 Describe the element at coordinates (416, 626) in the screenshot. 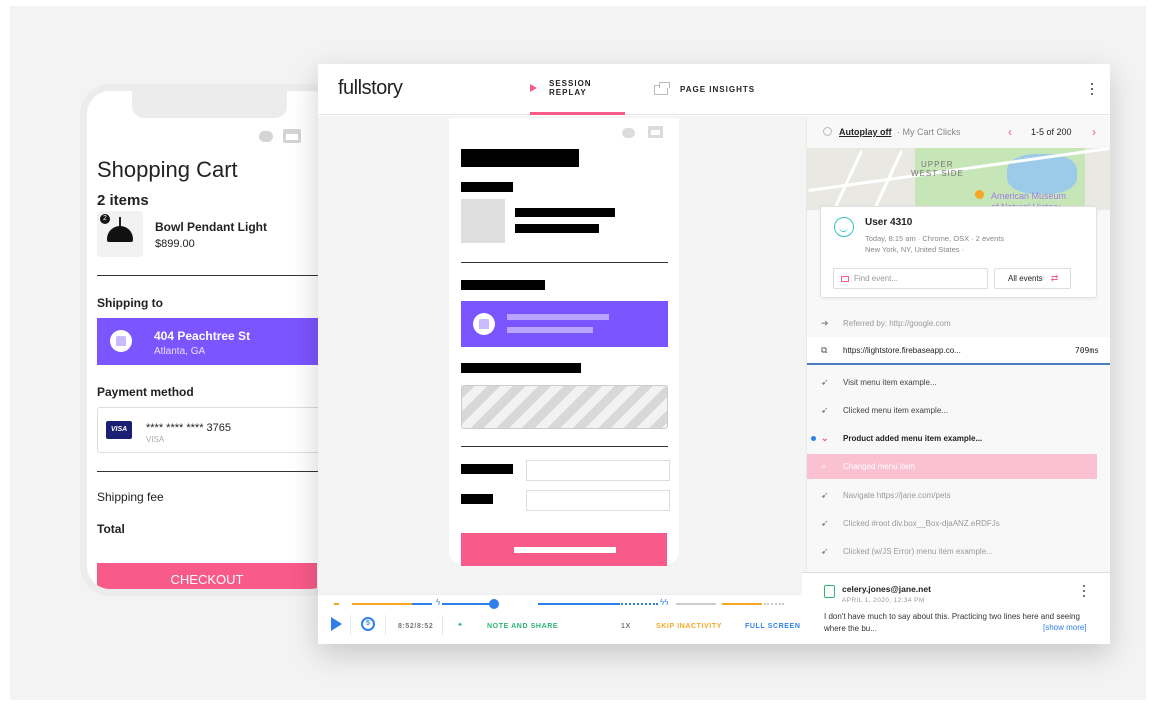

I see `time-display: 8:52/8:52` at that location.